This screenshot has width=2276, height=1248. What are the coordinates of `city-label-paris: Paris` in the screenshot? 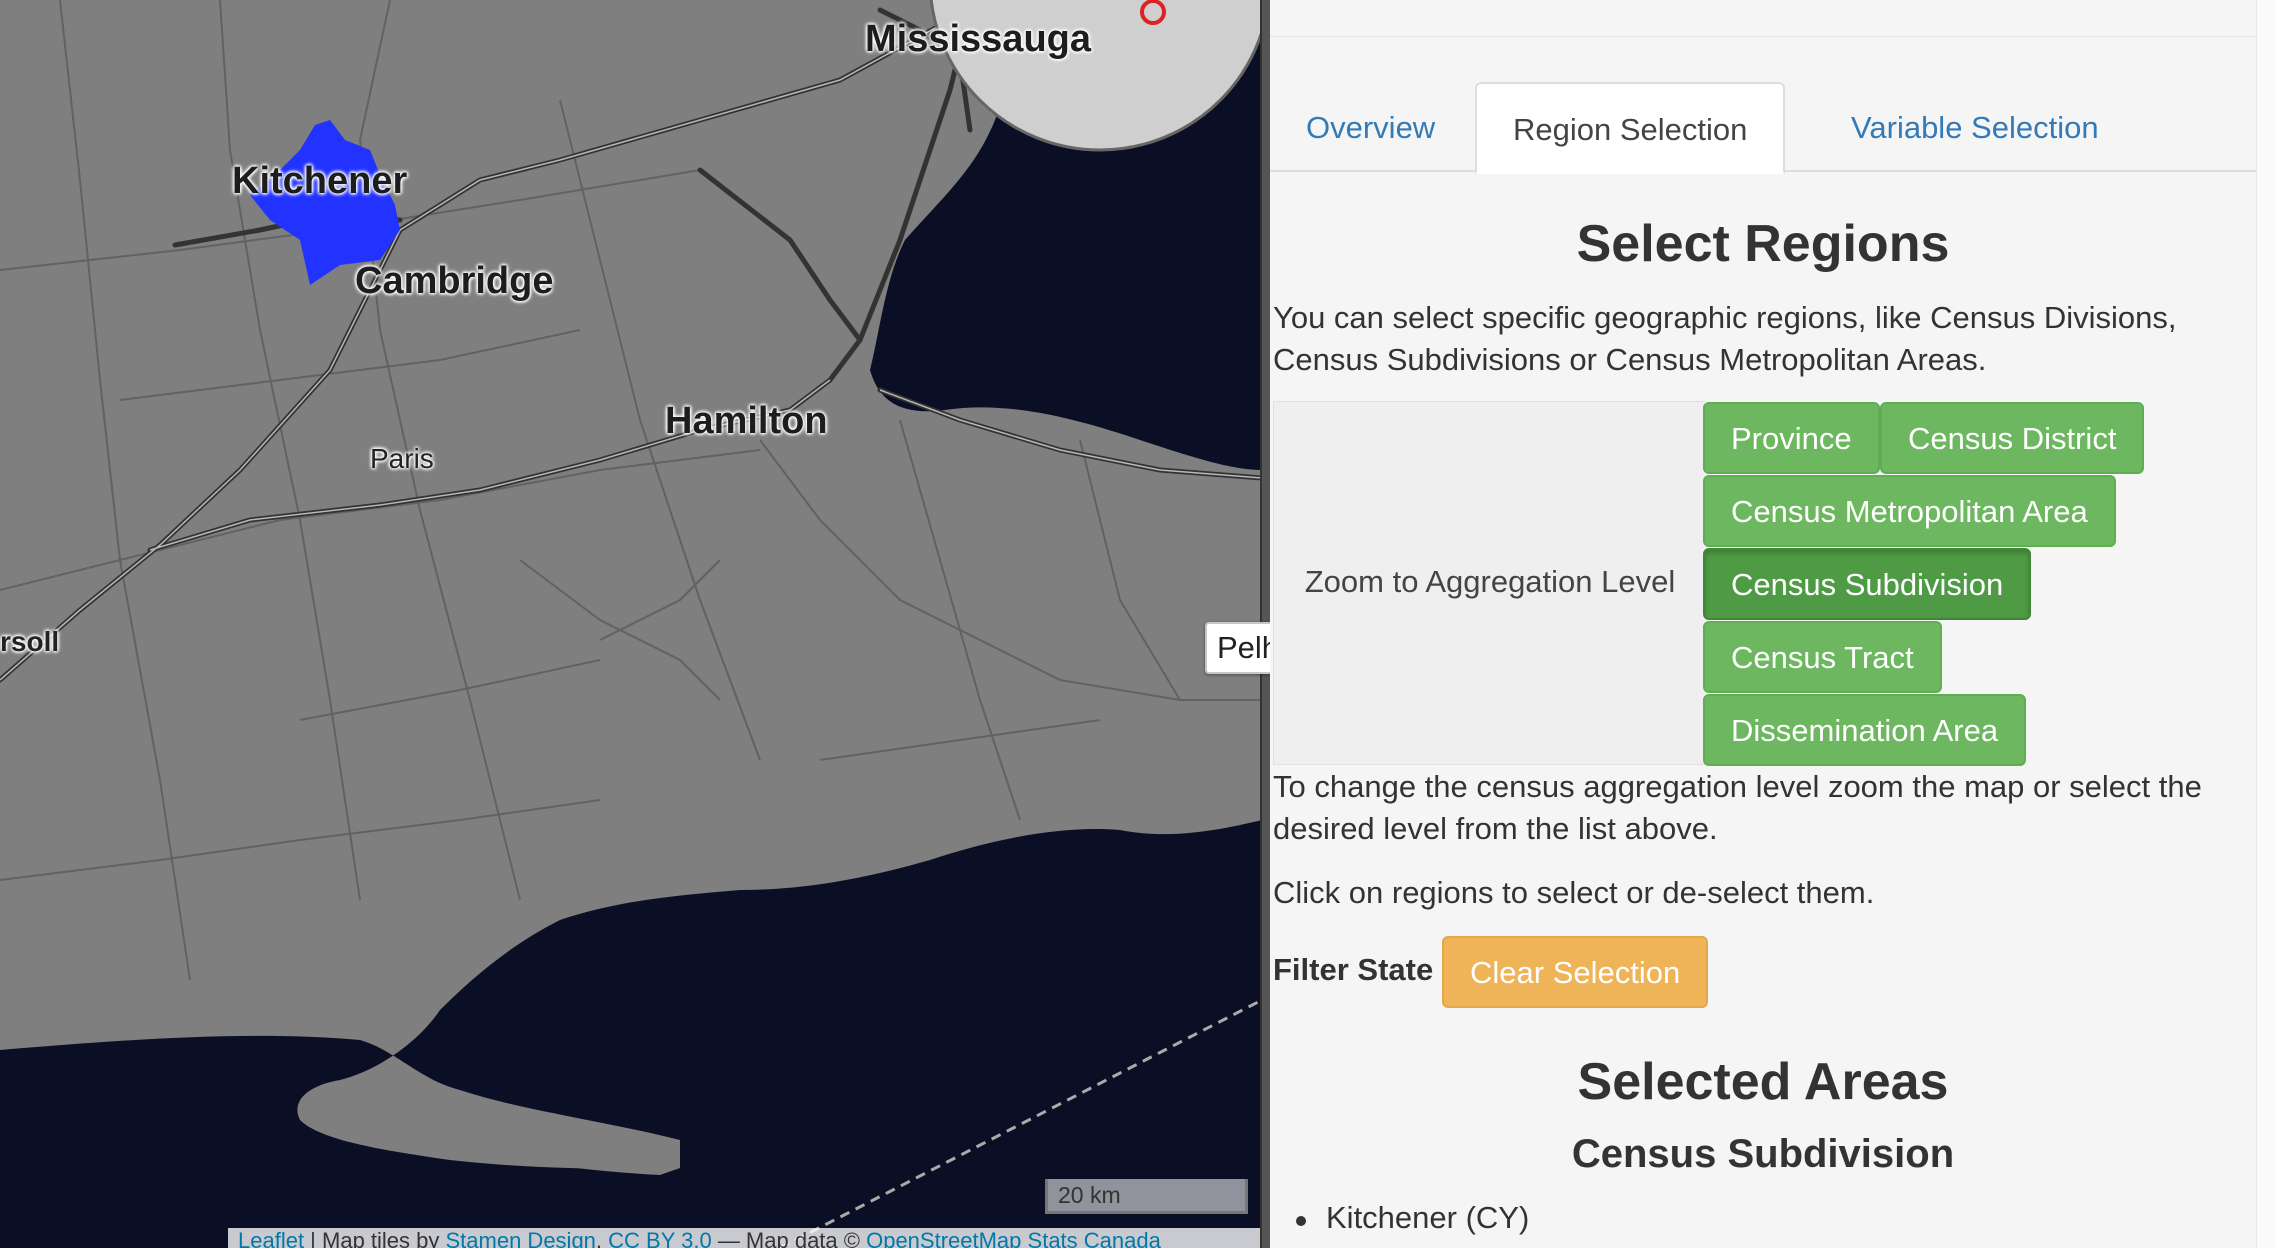 It's located at (402, 458).